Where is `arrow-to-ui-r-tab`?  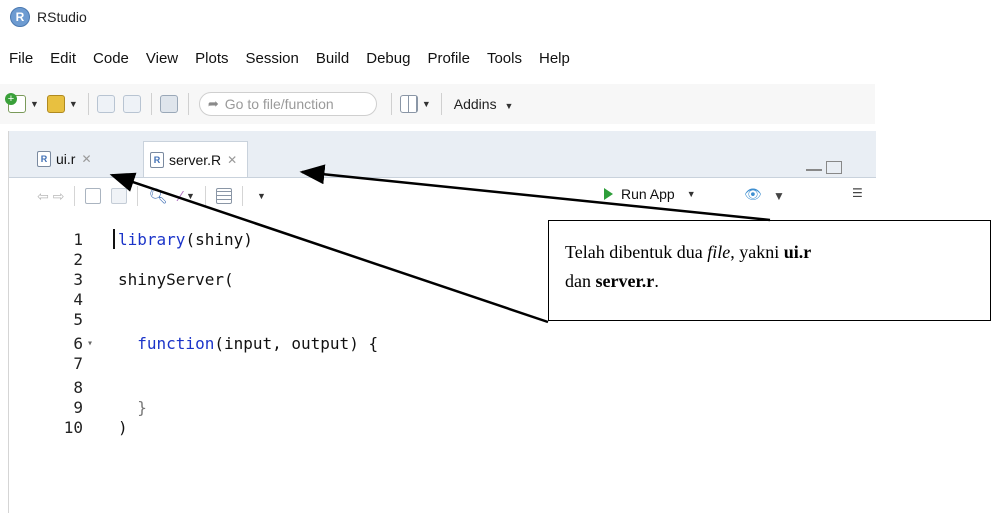 arrow-to-ui-r-tab is located at coordinates (329, 248).